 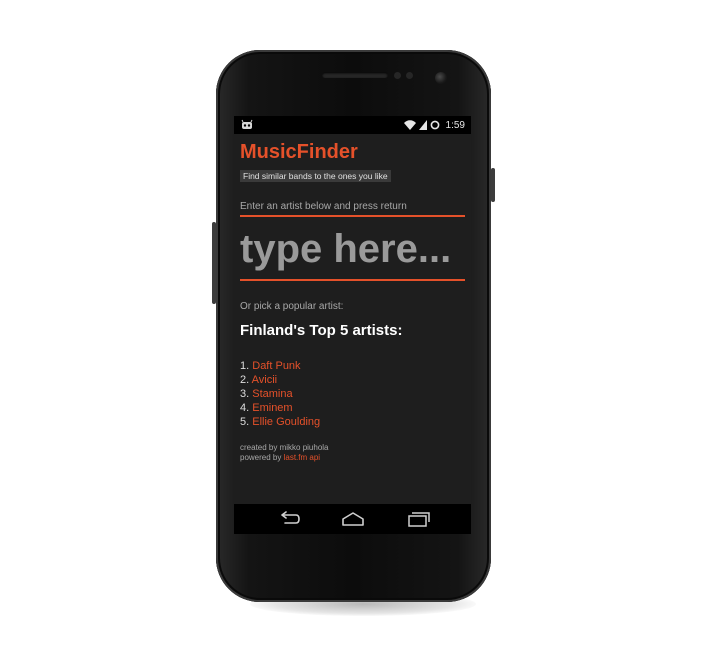 I want to click on app-subtitle: Find similar bands to the ones you like, so click(x=315, y=176).